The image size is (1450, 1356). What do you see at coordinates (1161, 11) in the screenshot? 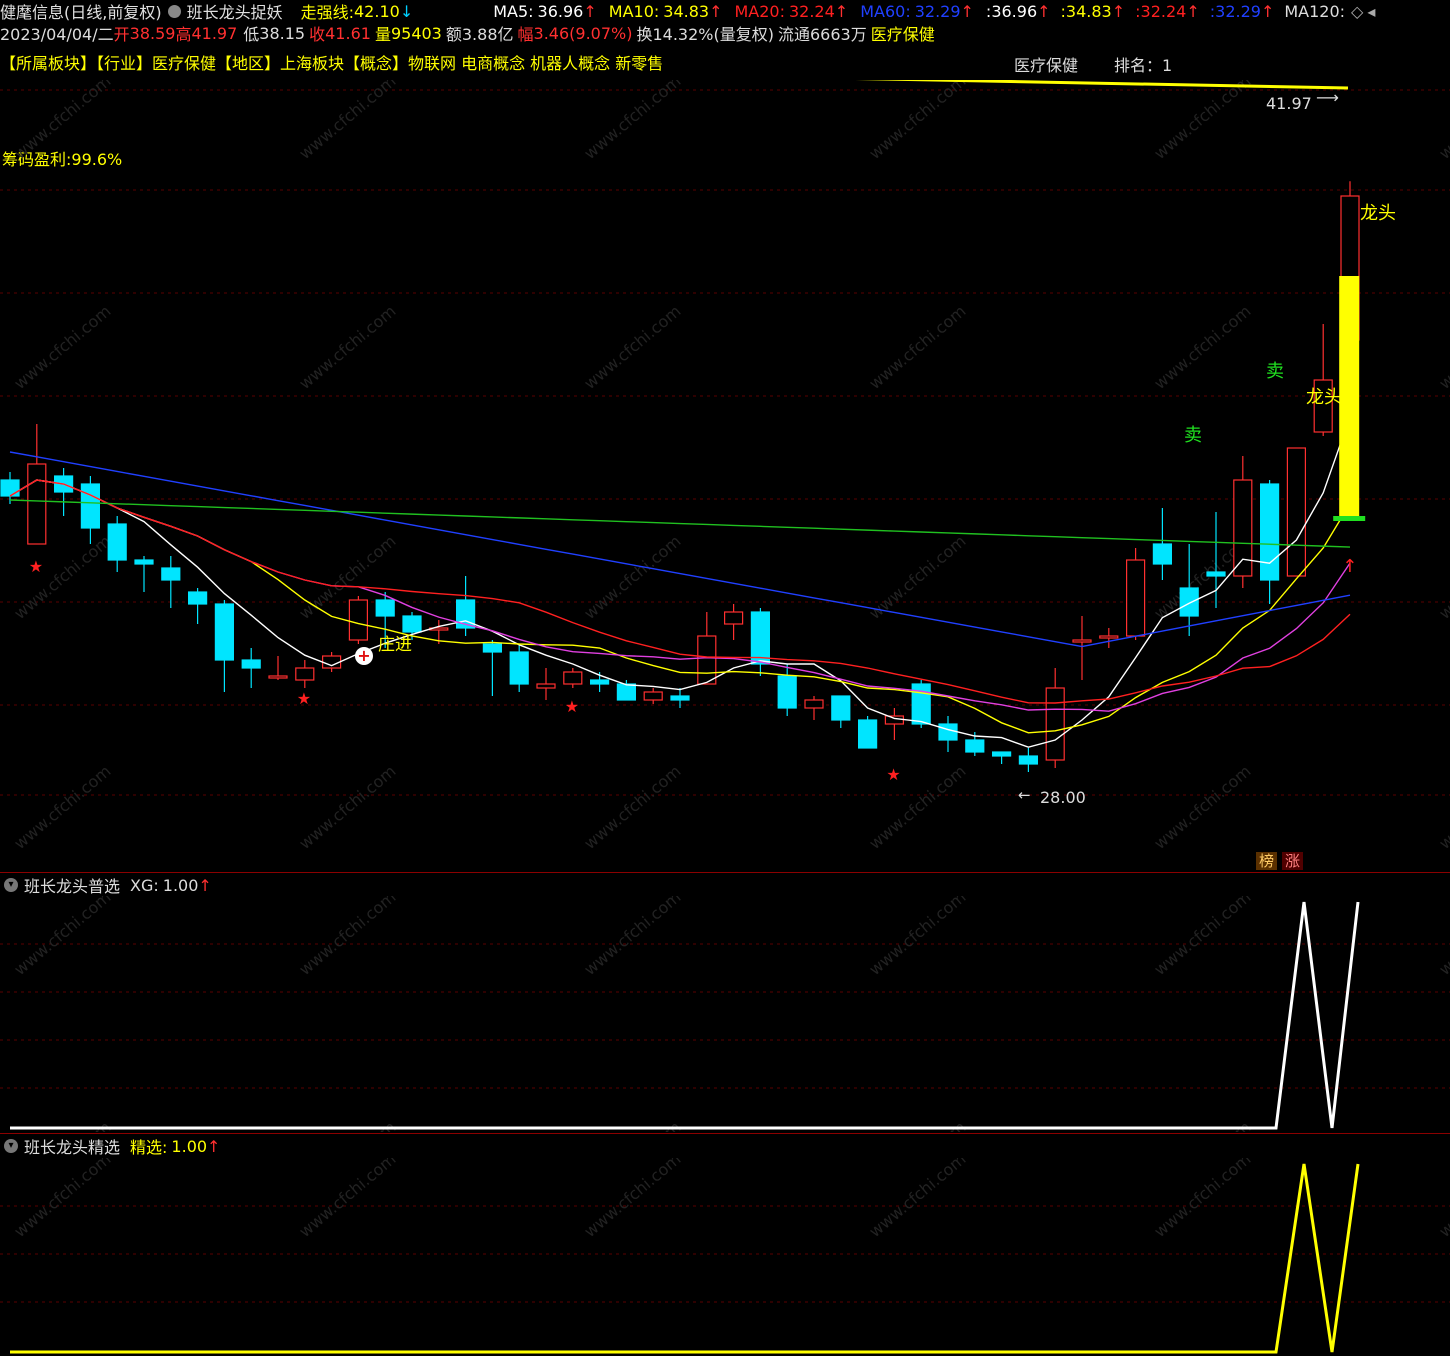
I see `ma-repeat-3: :32.24` at bounding box center [1161, 11].